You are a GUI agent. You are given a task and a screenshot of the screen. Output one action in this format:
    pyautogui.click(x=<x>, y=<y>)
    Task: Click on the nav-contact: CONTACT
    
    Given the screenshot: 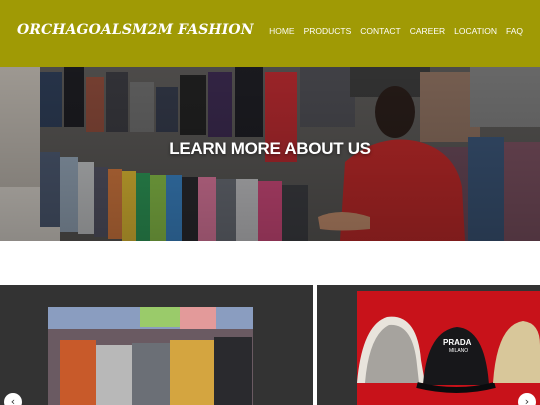 What is the action you would take?
    pyautogui.click(x=380, y=31)
    